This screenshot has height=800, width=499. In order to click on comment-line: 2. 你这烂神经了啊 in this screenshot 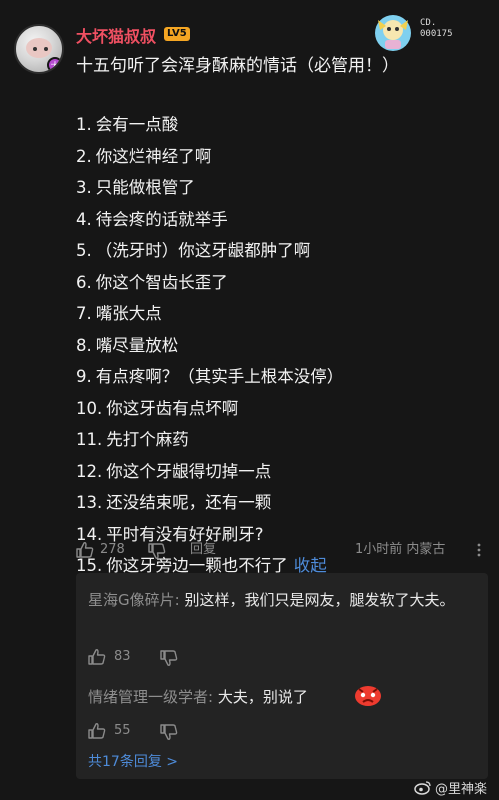, I will do `click(209, 157)`.